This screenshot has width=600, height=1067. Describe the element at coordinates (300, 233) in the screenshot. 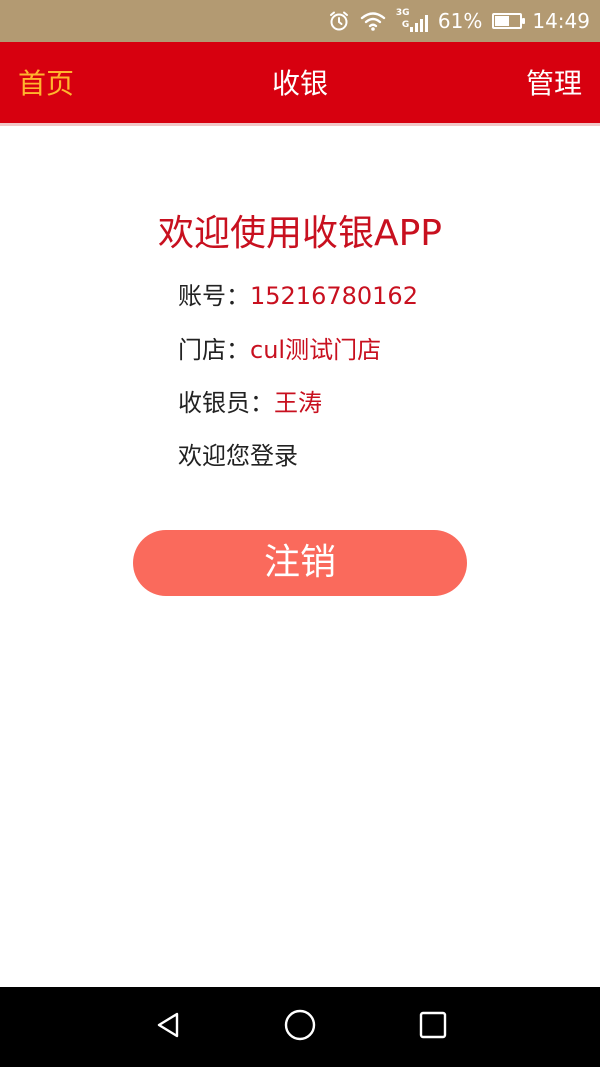

I see `welcome-title: 欢迎使用收银APP` at that location.